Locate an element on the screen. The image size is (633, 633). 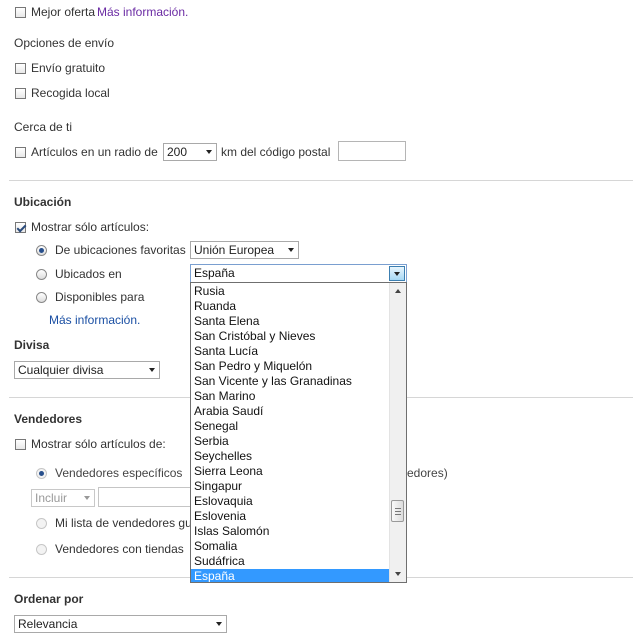
sellers-show-only-checkbox is located at coordinates (20, 444).